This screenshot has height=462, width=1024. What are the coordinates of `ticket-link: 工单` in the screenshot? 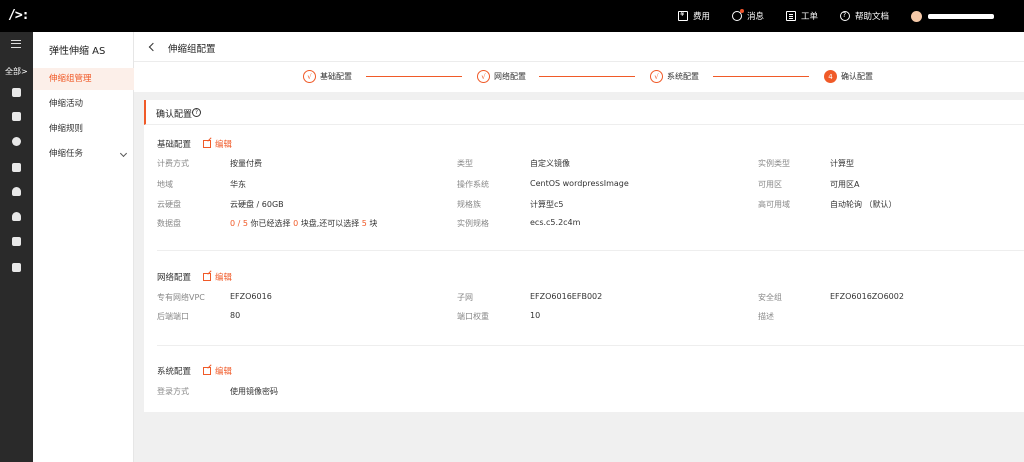 It's located at (801, 16).